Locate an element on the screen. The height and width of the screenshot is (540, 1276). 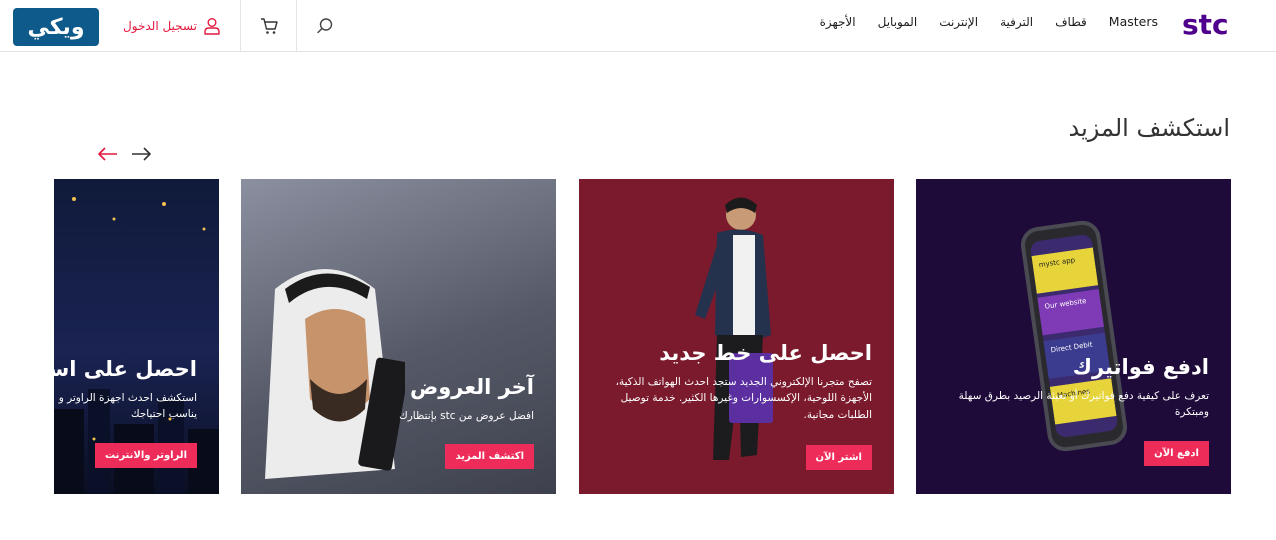
search-icon is located at coordinates (324, 26).